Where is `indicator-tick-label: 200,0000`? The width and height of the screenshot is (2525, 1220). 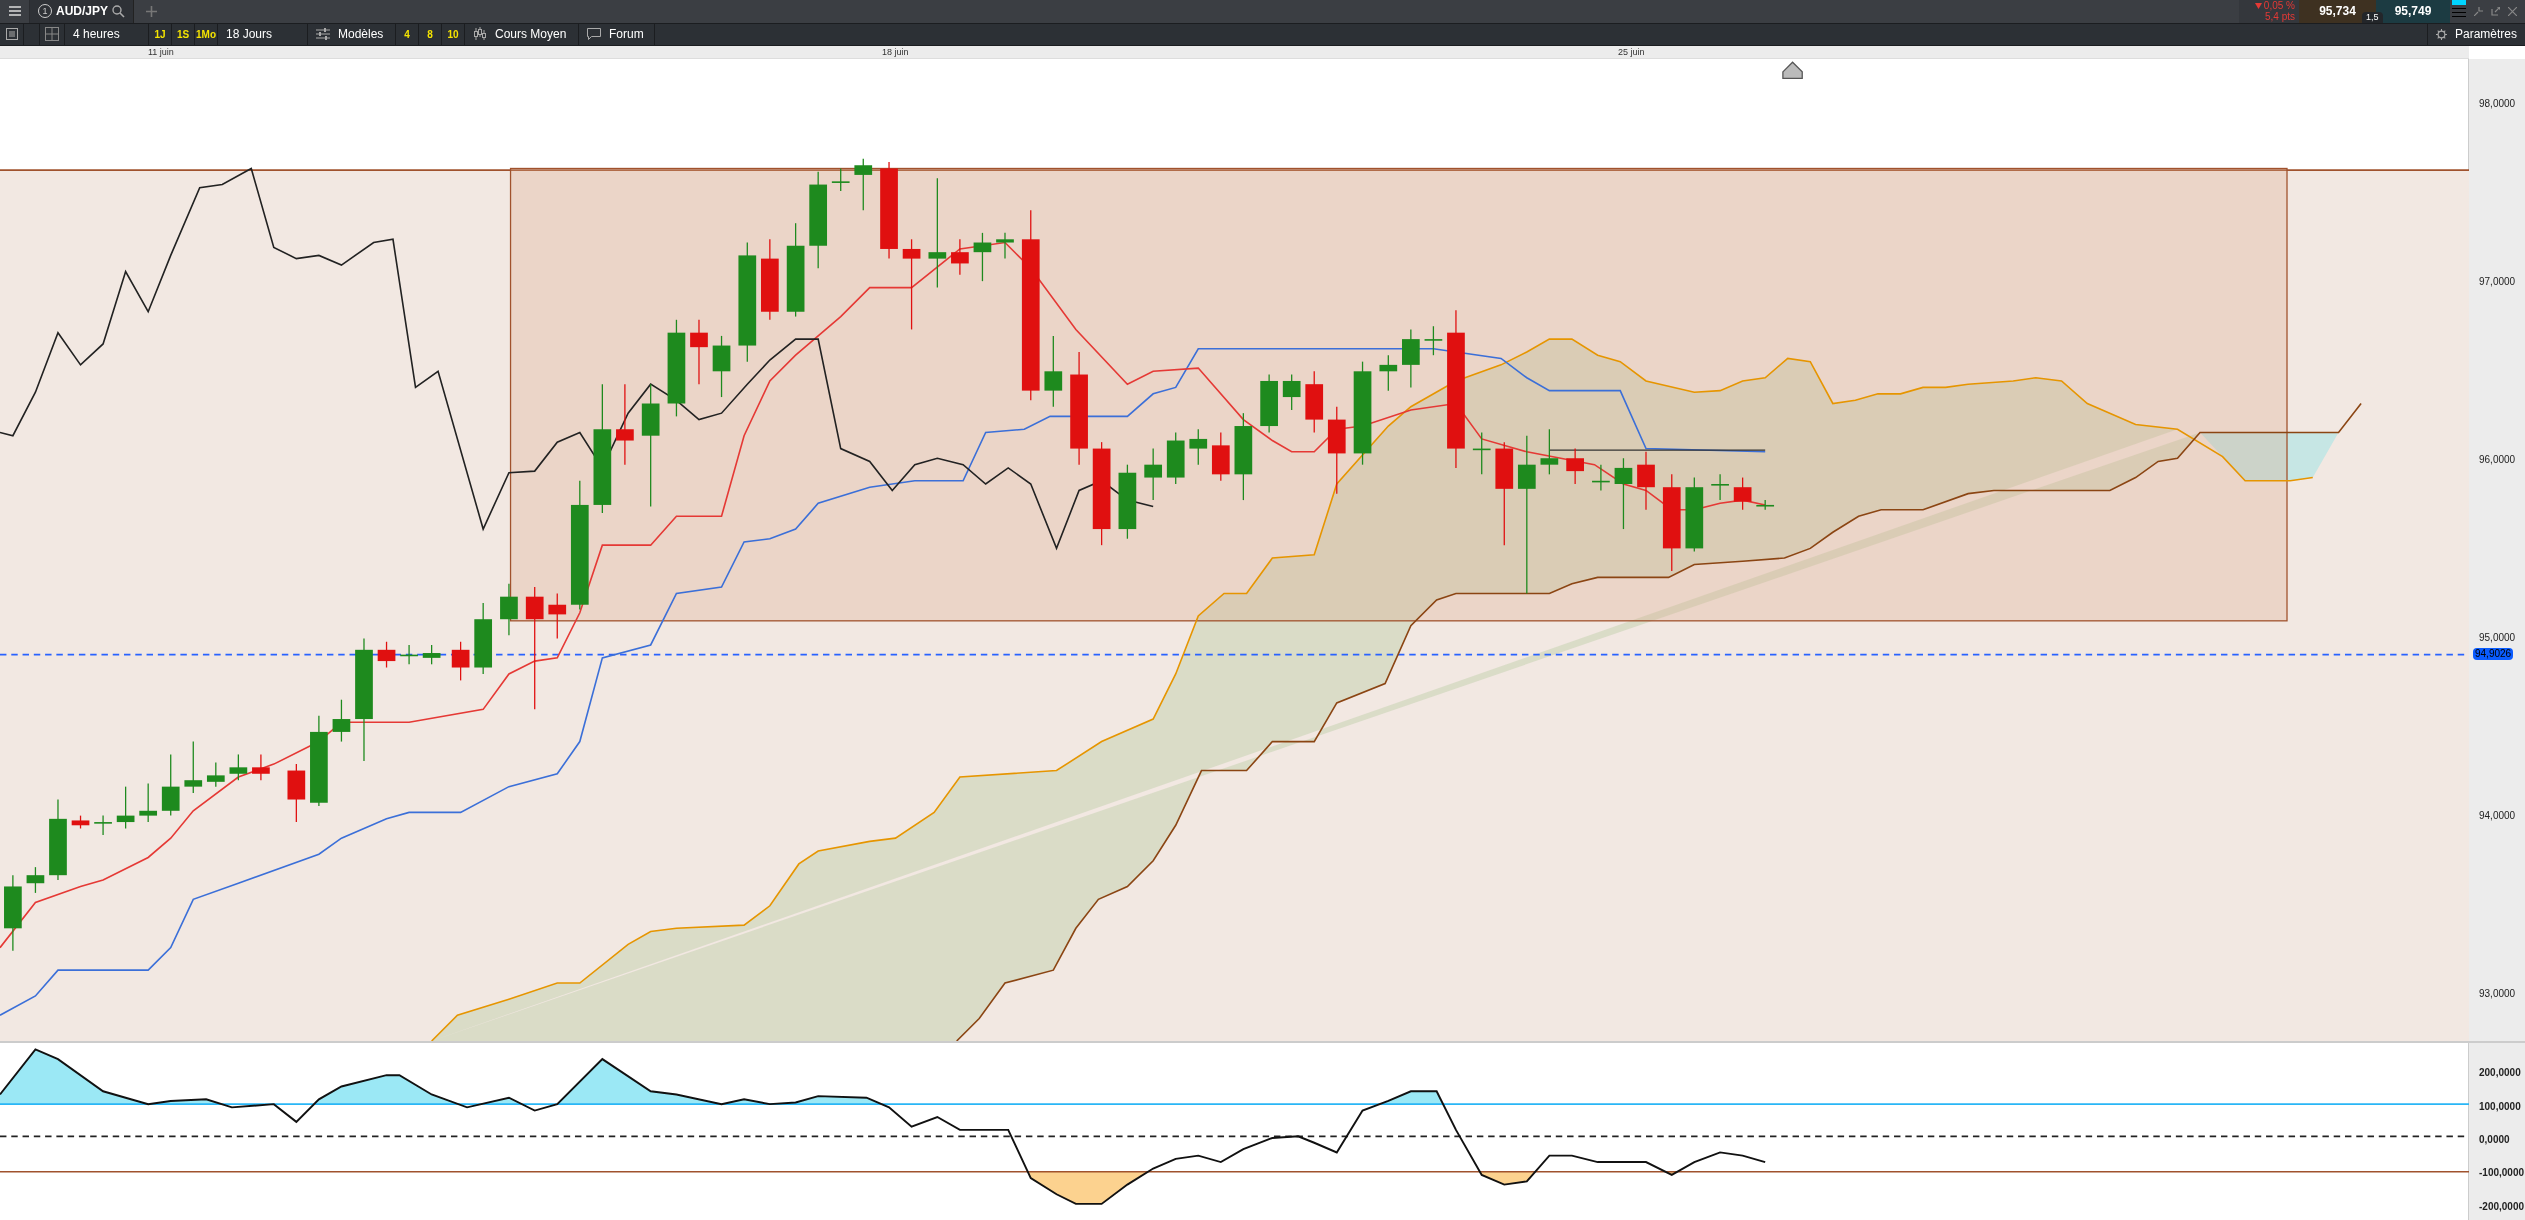 indicator-tick-label: 200,0000 is located at coordinates (2500, 1073).